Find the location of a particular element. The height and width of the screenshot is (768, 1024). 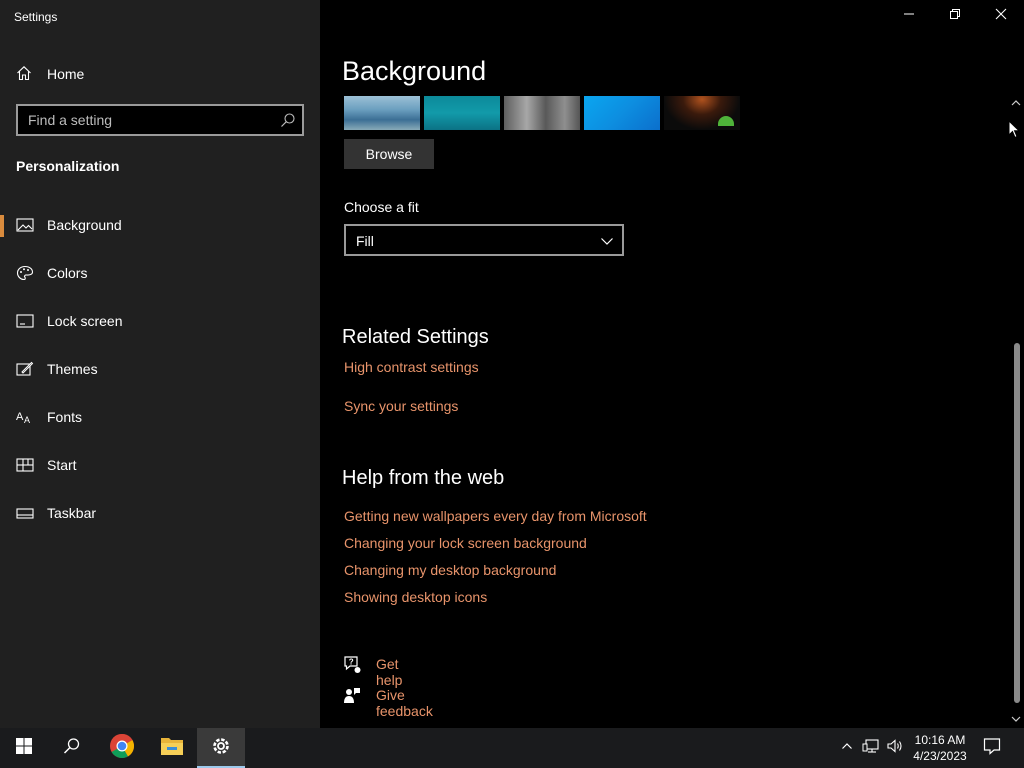

chrome-icon is located at coordinates (122, 748).